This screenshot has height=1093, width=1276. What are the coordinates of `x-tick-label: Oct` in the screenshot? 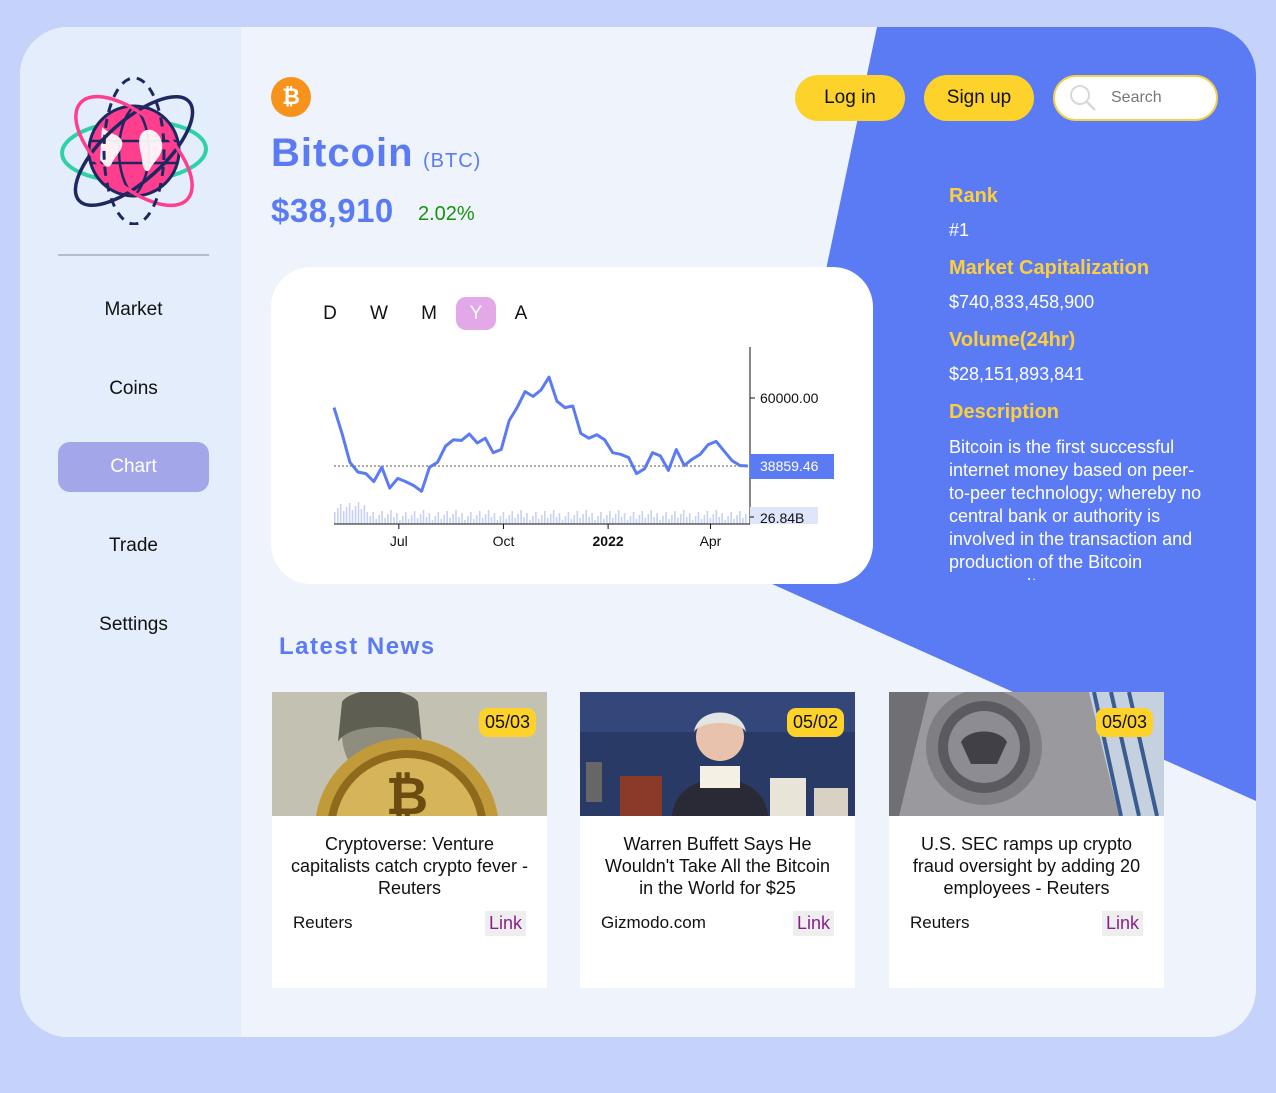 It's located at (504, 541).